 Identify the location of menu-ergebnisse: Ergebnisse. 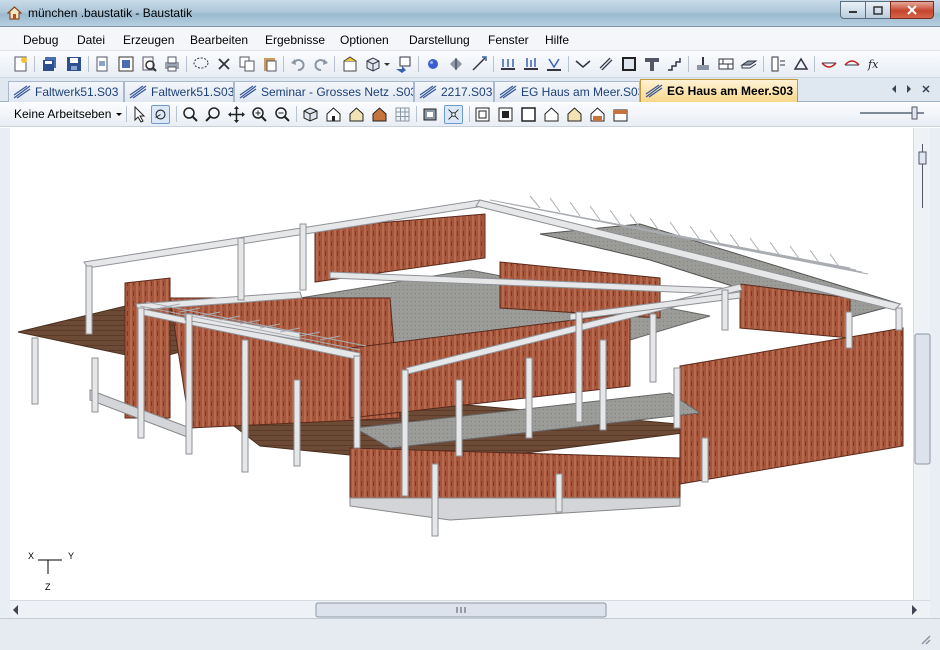
(295, 40).